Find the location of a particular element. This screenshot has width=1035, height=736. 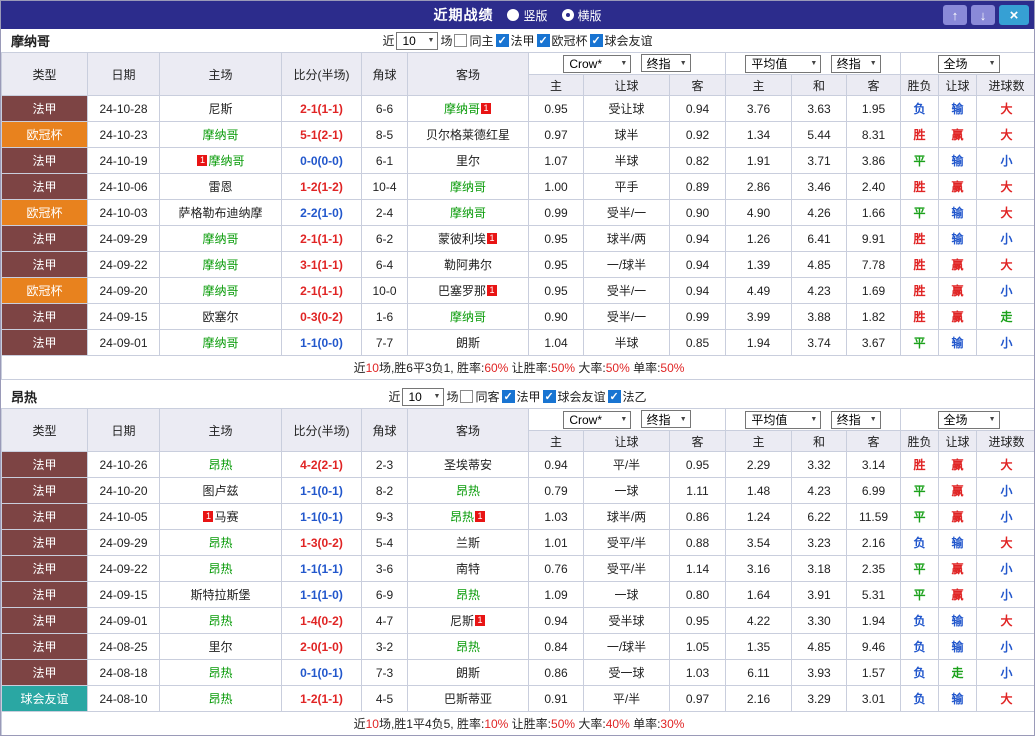

away-team: 勒阿弗尔 is located at coordinates (468, 264).